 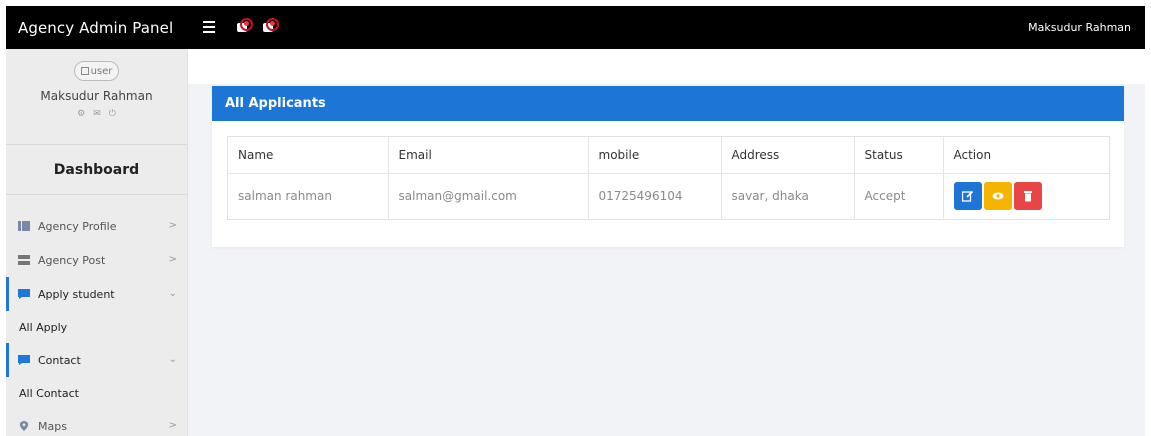 I want to click on sidebar-item-label: Maps, so click(x=52, y=426).